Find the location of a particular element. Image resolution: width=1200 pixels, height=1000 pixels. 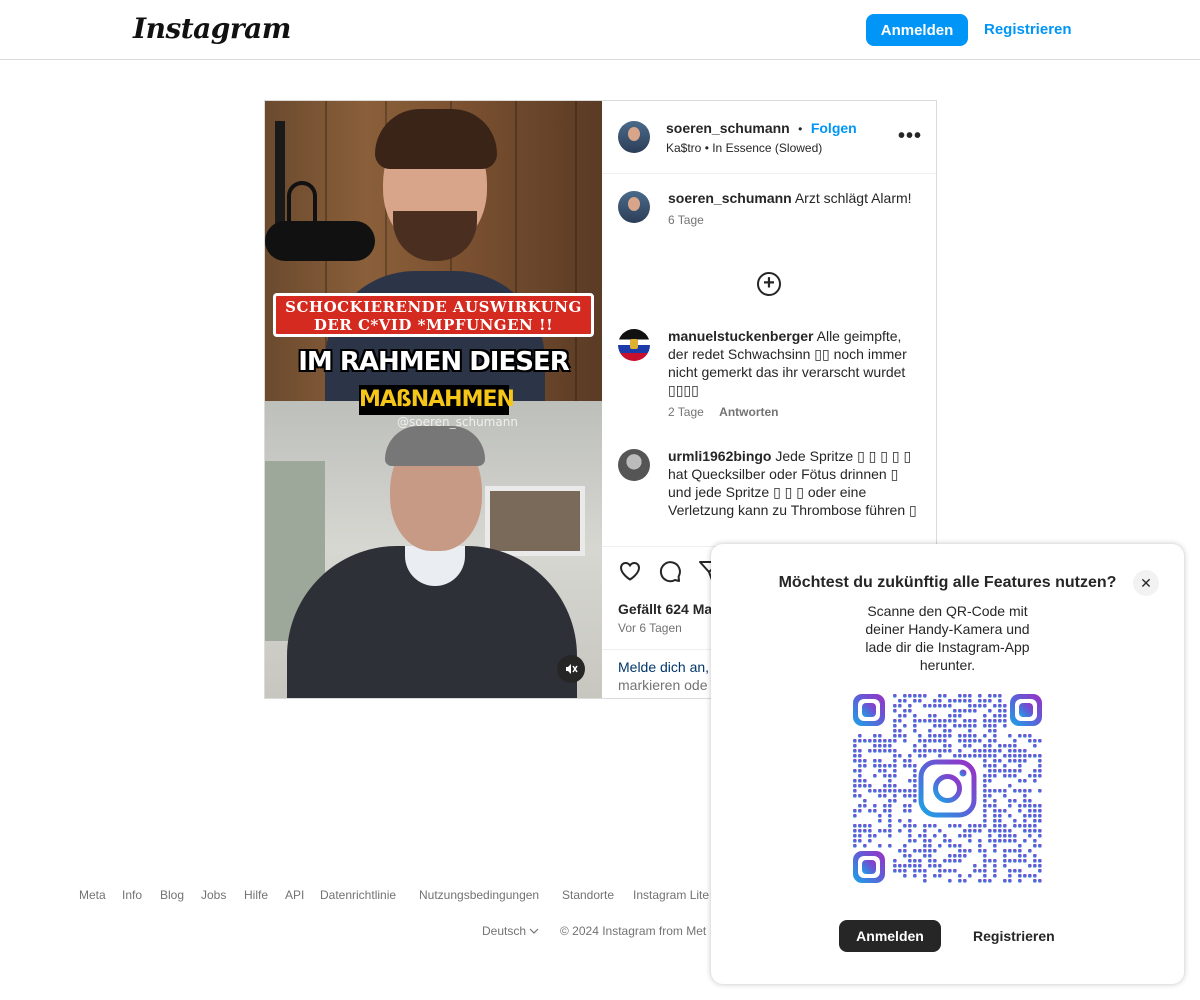

footer-link-privacy: Datenrichtlinie is located at coordinates (358, 895).